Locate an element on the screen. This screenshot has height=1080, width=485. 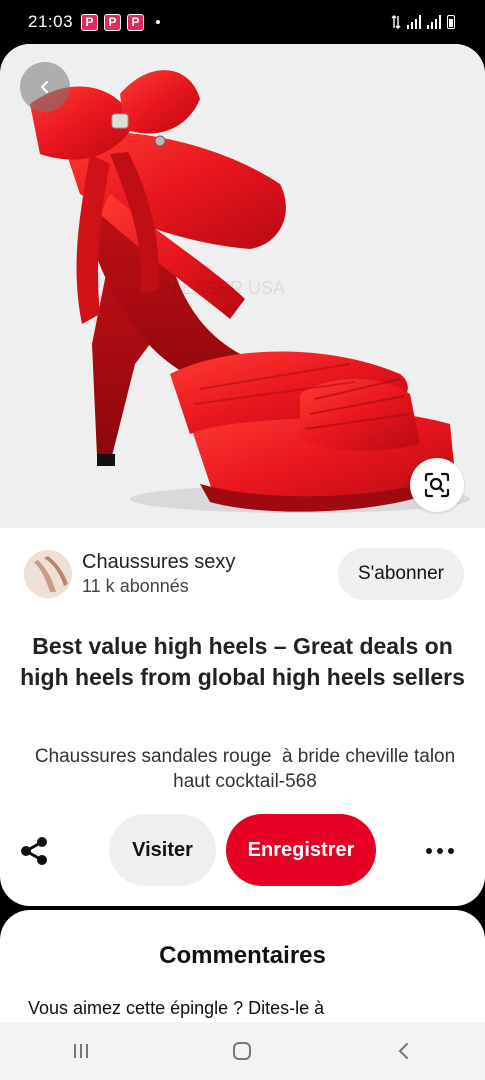
back-button is located at coordinates (45, 87).